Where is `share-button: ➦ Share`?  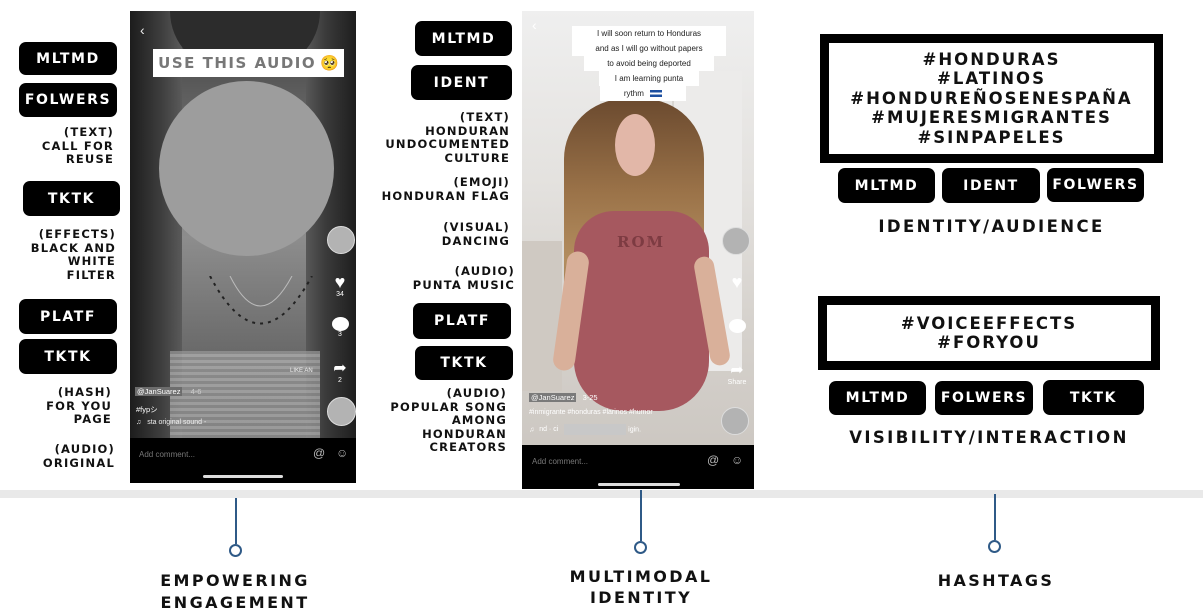 share-button: ➦ Share is located at coordinates (737, 374).